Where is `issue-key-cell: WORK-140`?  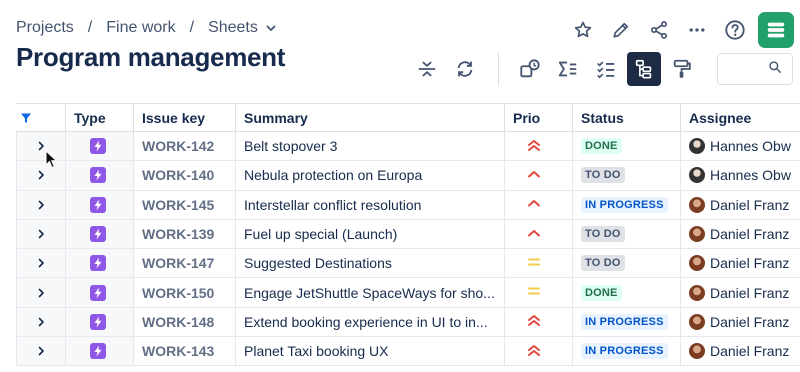
issue-key-cell: WORK-140 is located at coordinates (185, 175).